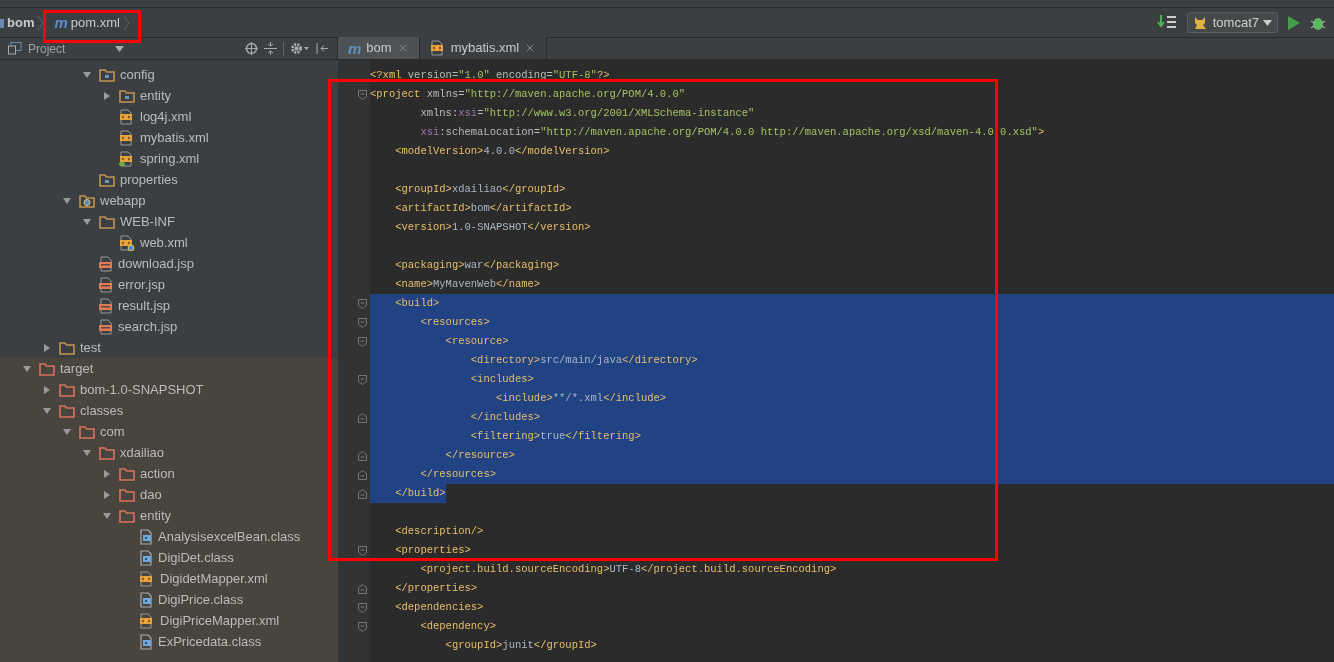 The image size is (1334, 662). What do you see at coordinates (520, 645) in the screenshot?
I see `code-line: <groupId>junit</groupId>` at bounding box center [520, 645].